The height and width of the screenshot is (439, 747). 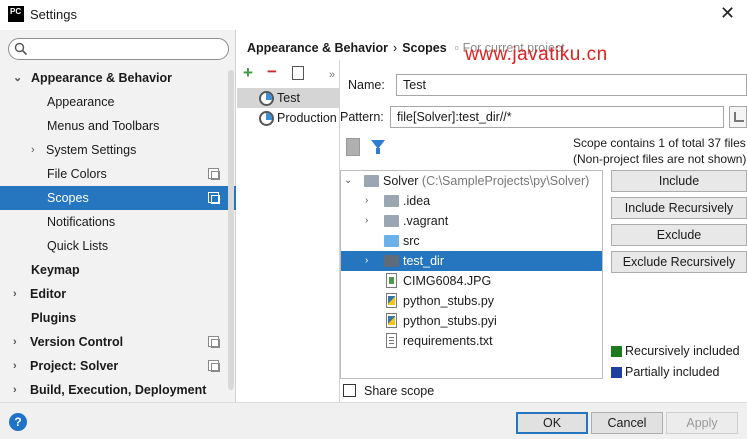 What do you see at coordinates (679, 235) in the screenshot?
I see `exclude-button: Exclude` at bounding box center [679, 235].